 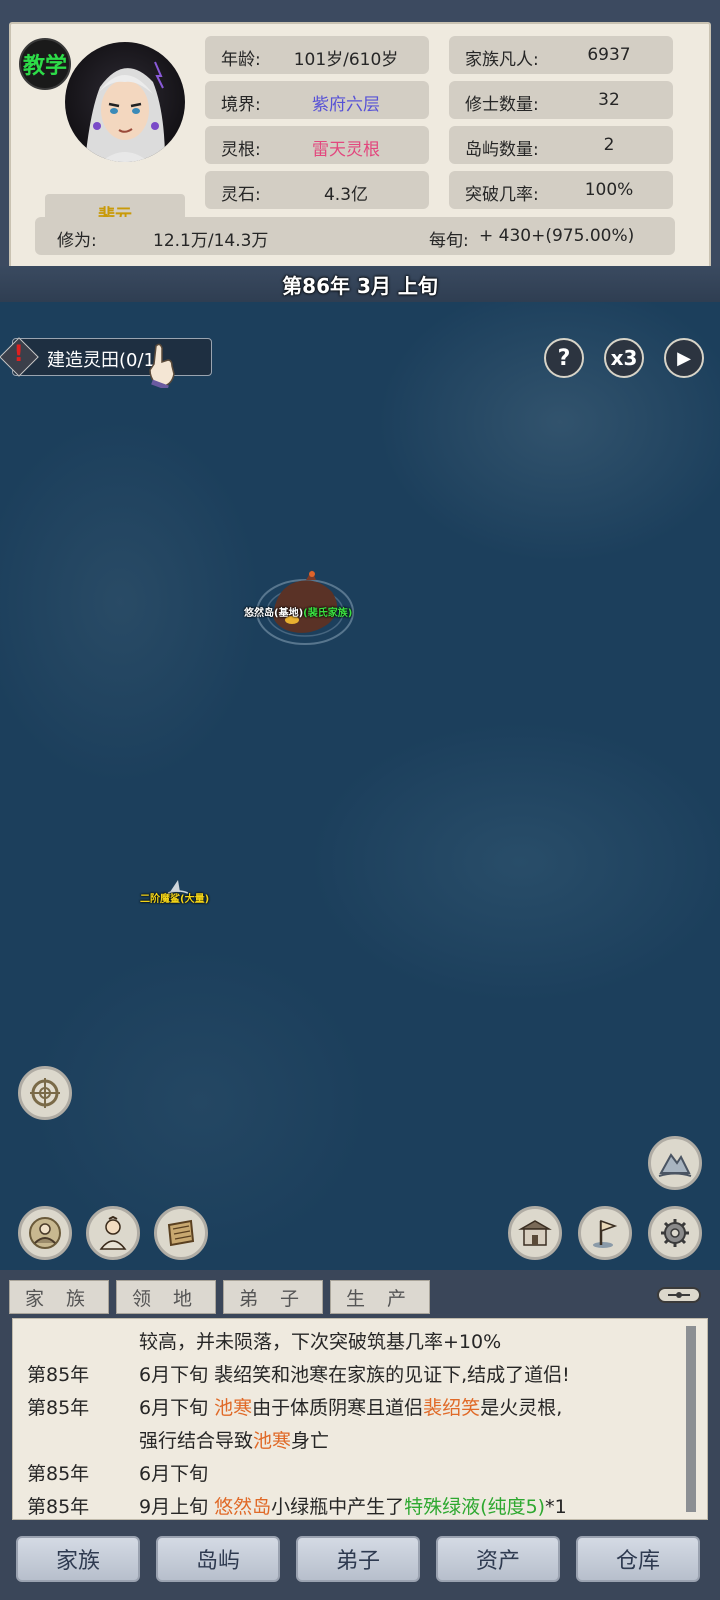 I want to click on tutorial-badge: 教学, so click(x=45, y=64).